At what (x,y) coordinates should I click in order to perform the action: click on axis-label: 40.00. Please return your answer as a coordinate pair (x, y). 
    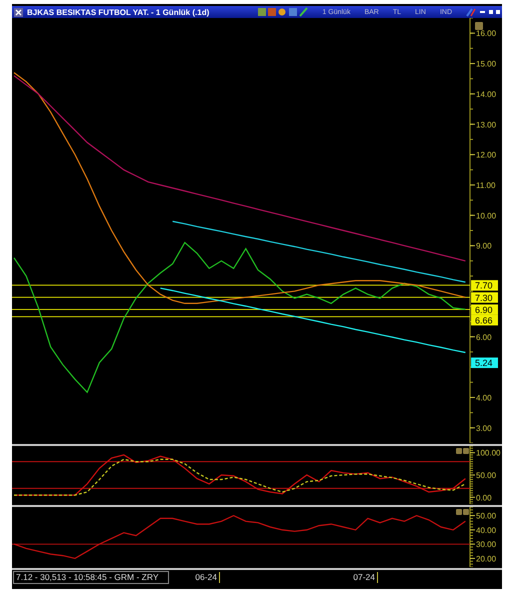
    Looking at the image, I should click on (486, 530).